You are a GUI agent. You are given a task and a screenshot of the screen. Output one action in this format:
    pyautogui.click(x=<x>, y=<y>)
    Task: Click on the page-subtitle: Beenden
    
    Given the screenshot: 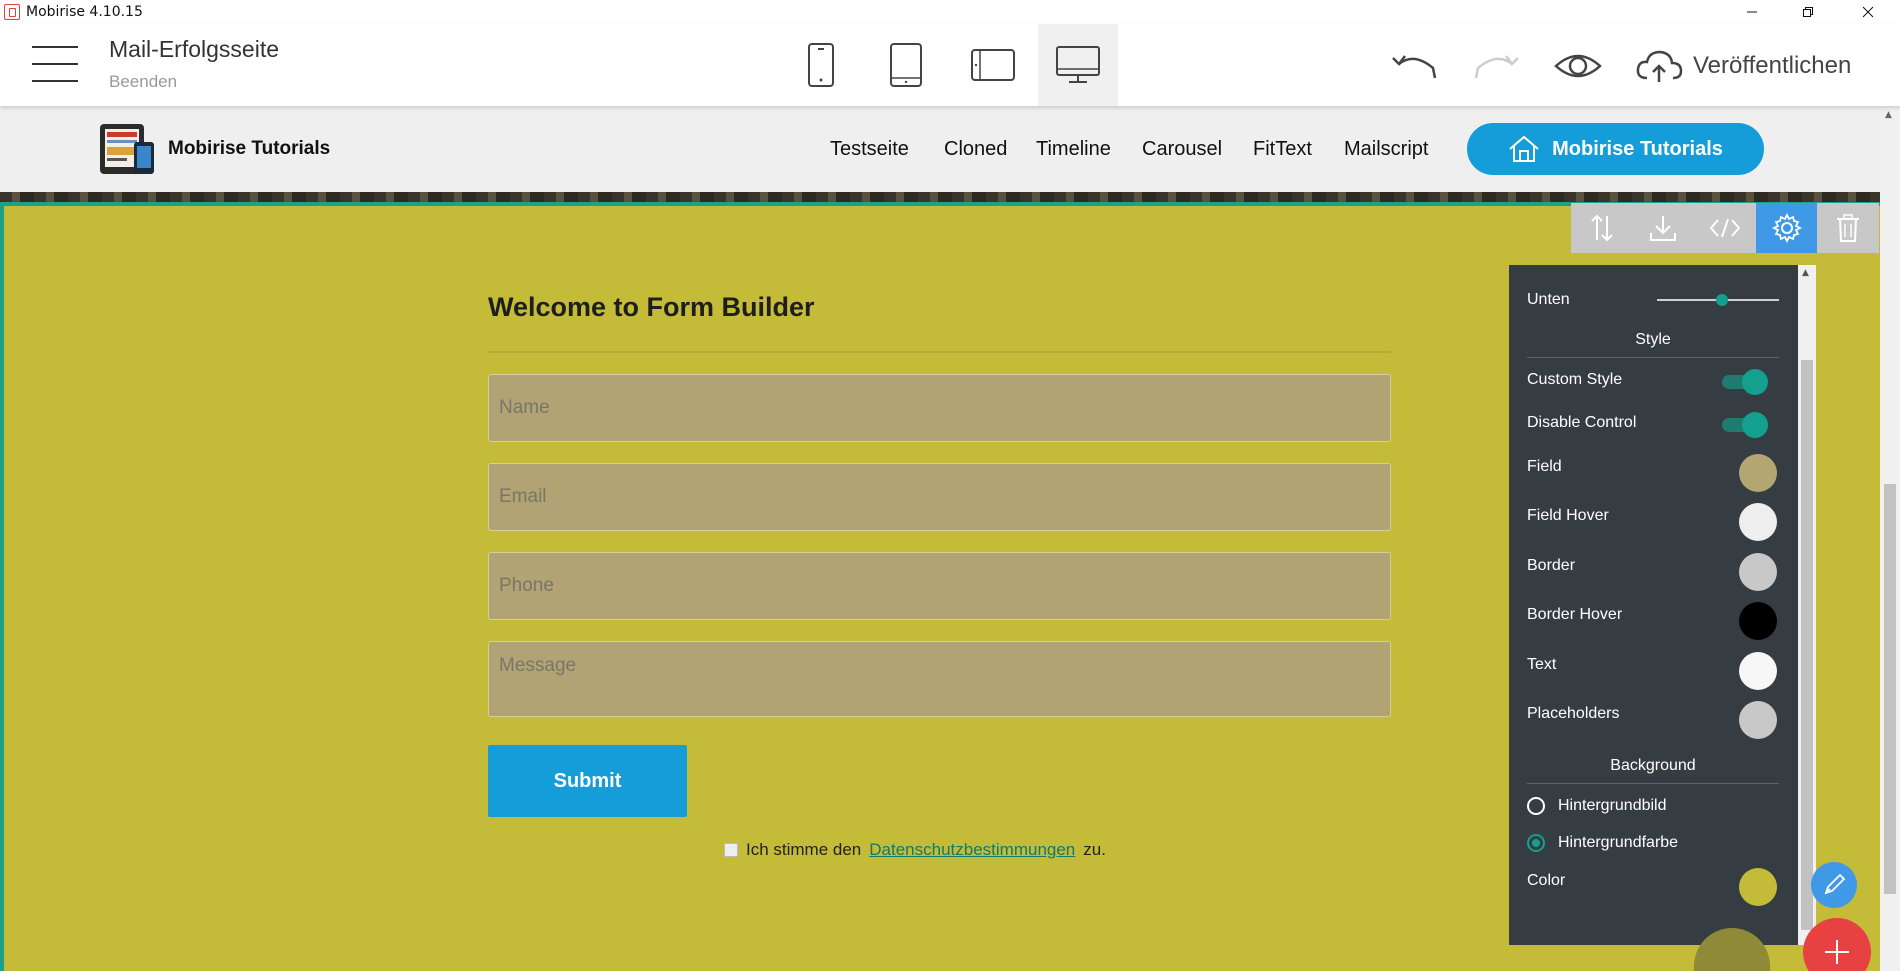 What is the action you would take?
    pyautogui.click(x=143, y=82)
    